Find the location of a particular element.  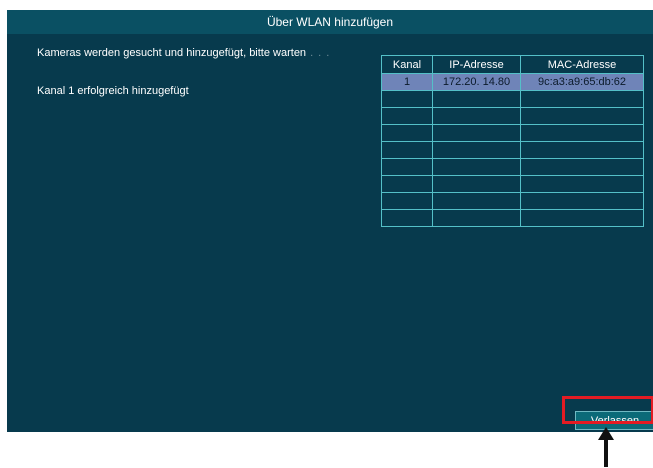

cell-channel: 1 is located at coordinates (407, 82).